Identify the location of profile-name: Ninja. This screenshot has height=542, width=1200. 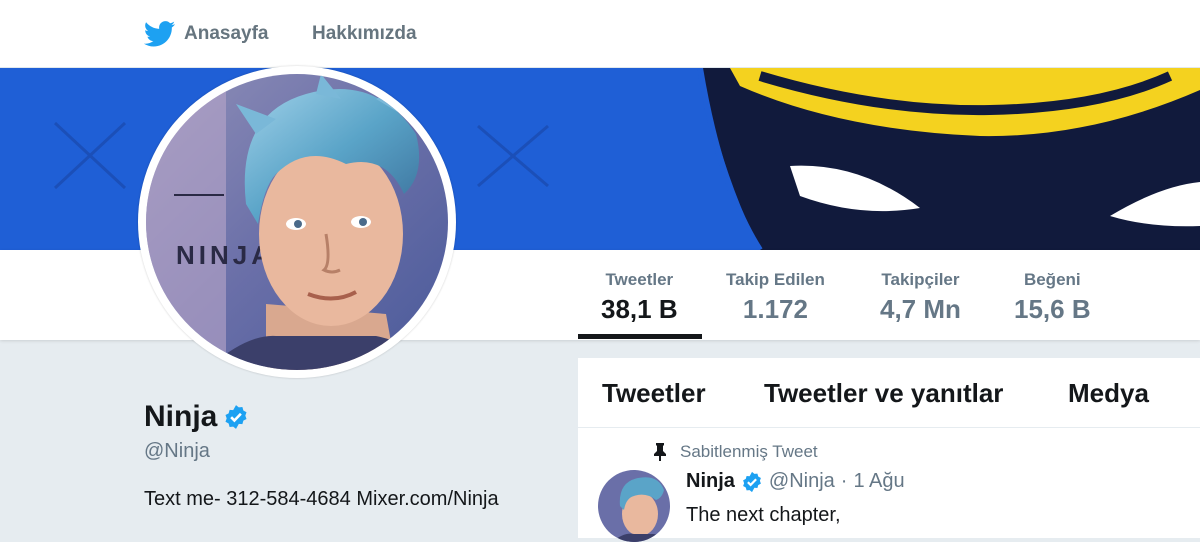
(196, 417).